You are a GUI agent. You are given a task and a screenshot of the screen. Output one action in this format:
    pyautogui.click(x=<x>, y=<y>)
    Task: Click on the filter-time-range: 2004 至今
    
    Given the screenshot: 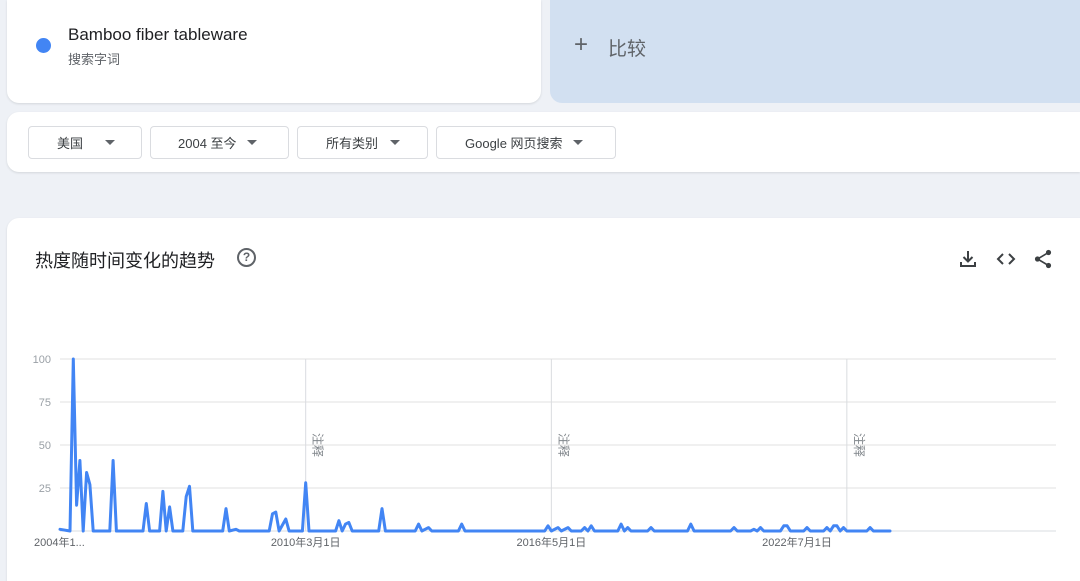 What is the action you would take?
    pyautogui.click(x=219, y=142)
    